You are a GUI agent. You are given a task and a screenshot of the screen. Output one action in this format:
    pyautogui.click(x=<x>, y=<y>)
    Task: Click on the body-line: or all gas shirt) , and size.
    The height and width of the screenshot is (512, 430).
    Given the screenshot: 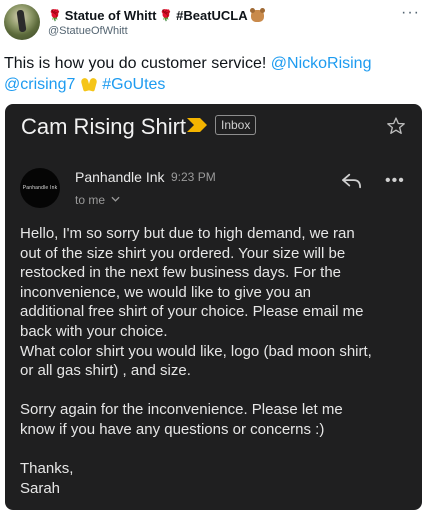 What is the action you would take?
    pyautogui.click(x=105, y=371)
    